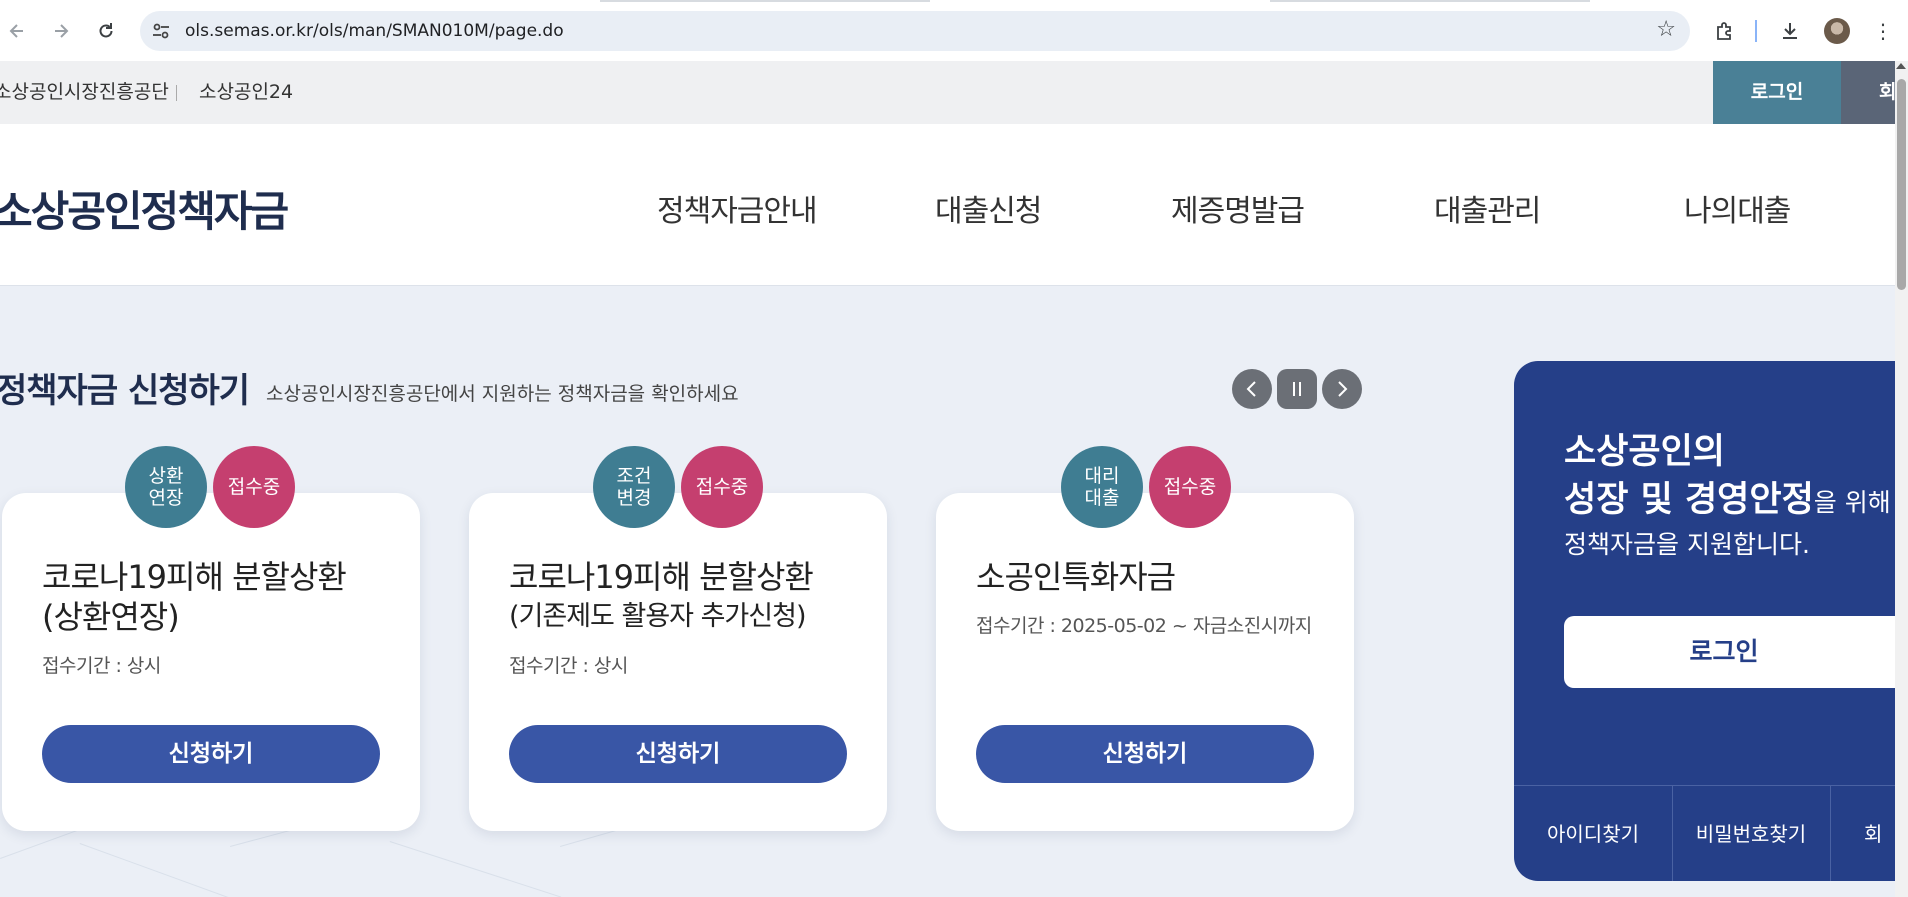 The image size is (1908, 897). I want to click on kebab-menu-icon: ⋮, so click(1883, 31).